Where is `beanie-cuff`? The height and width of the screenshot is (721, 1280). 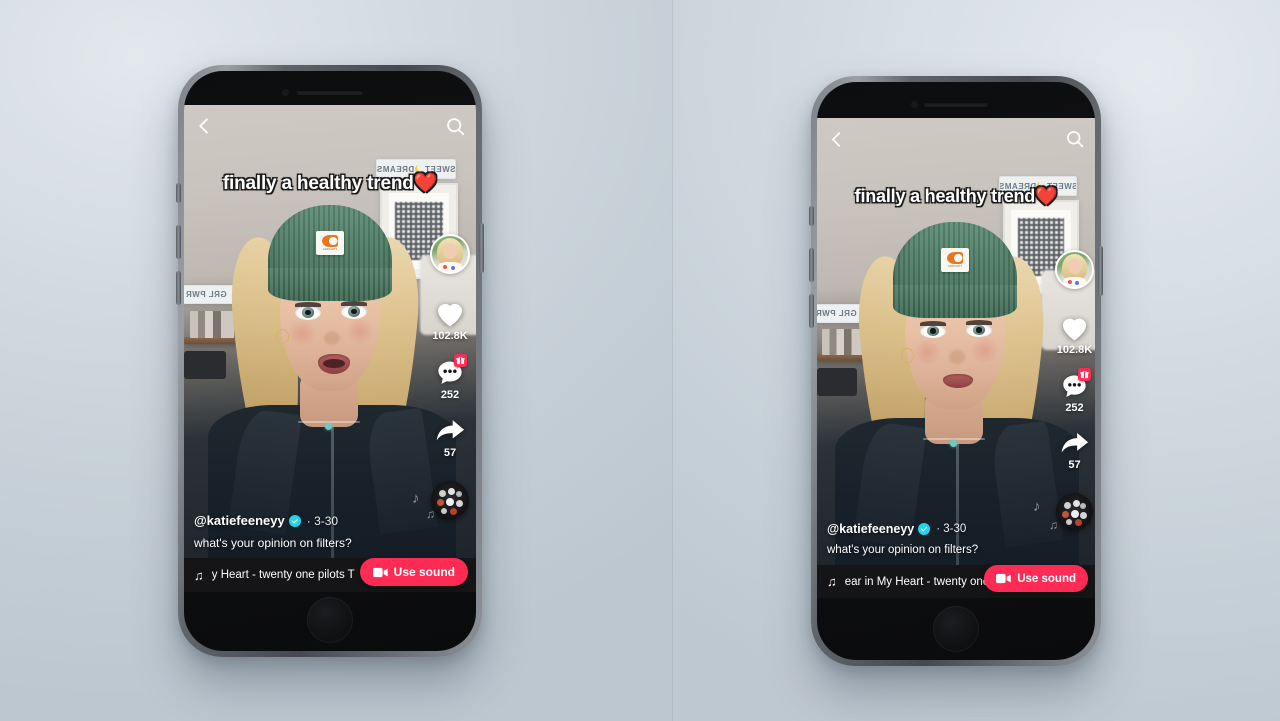 beanie-cuff is located at coordinates (330, 284).